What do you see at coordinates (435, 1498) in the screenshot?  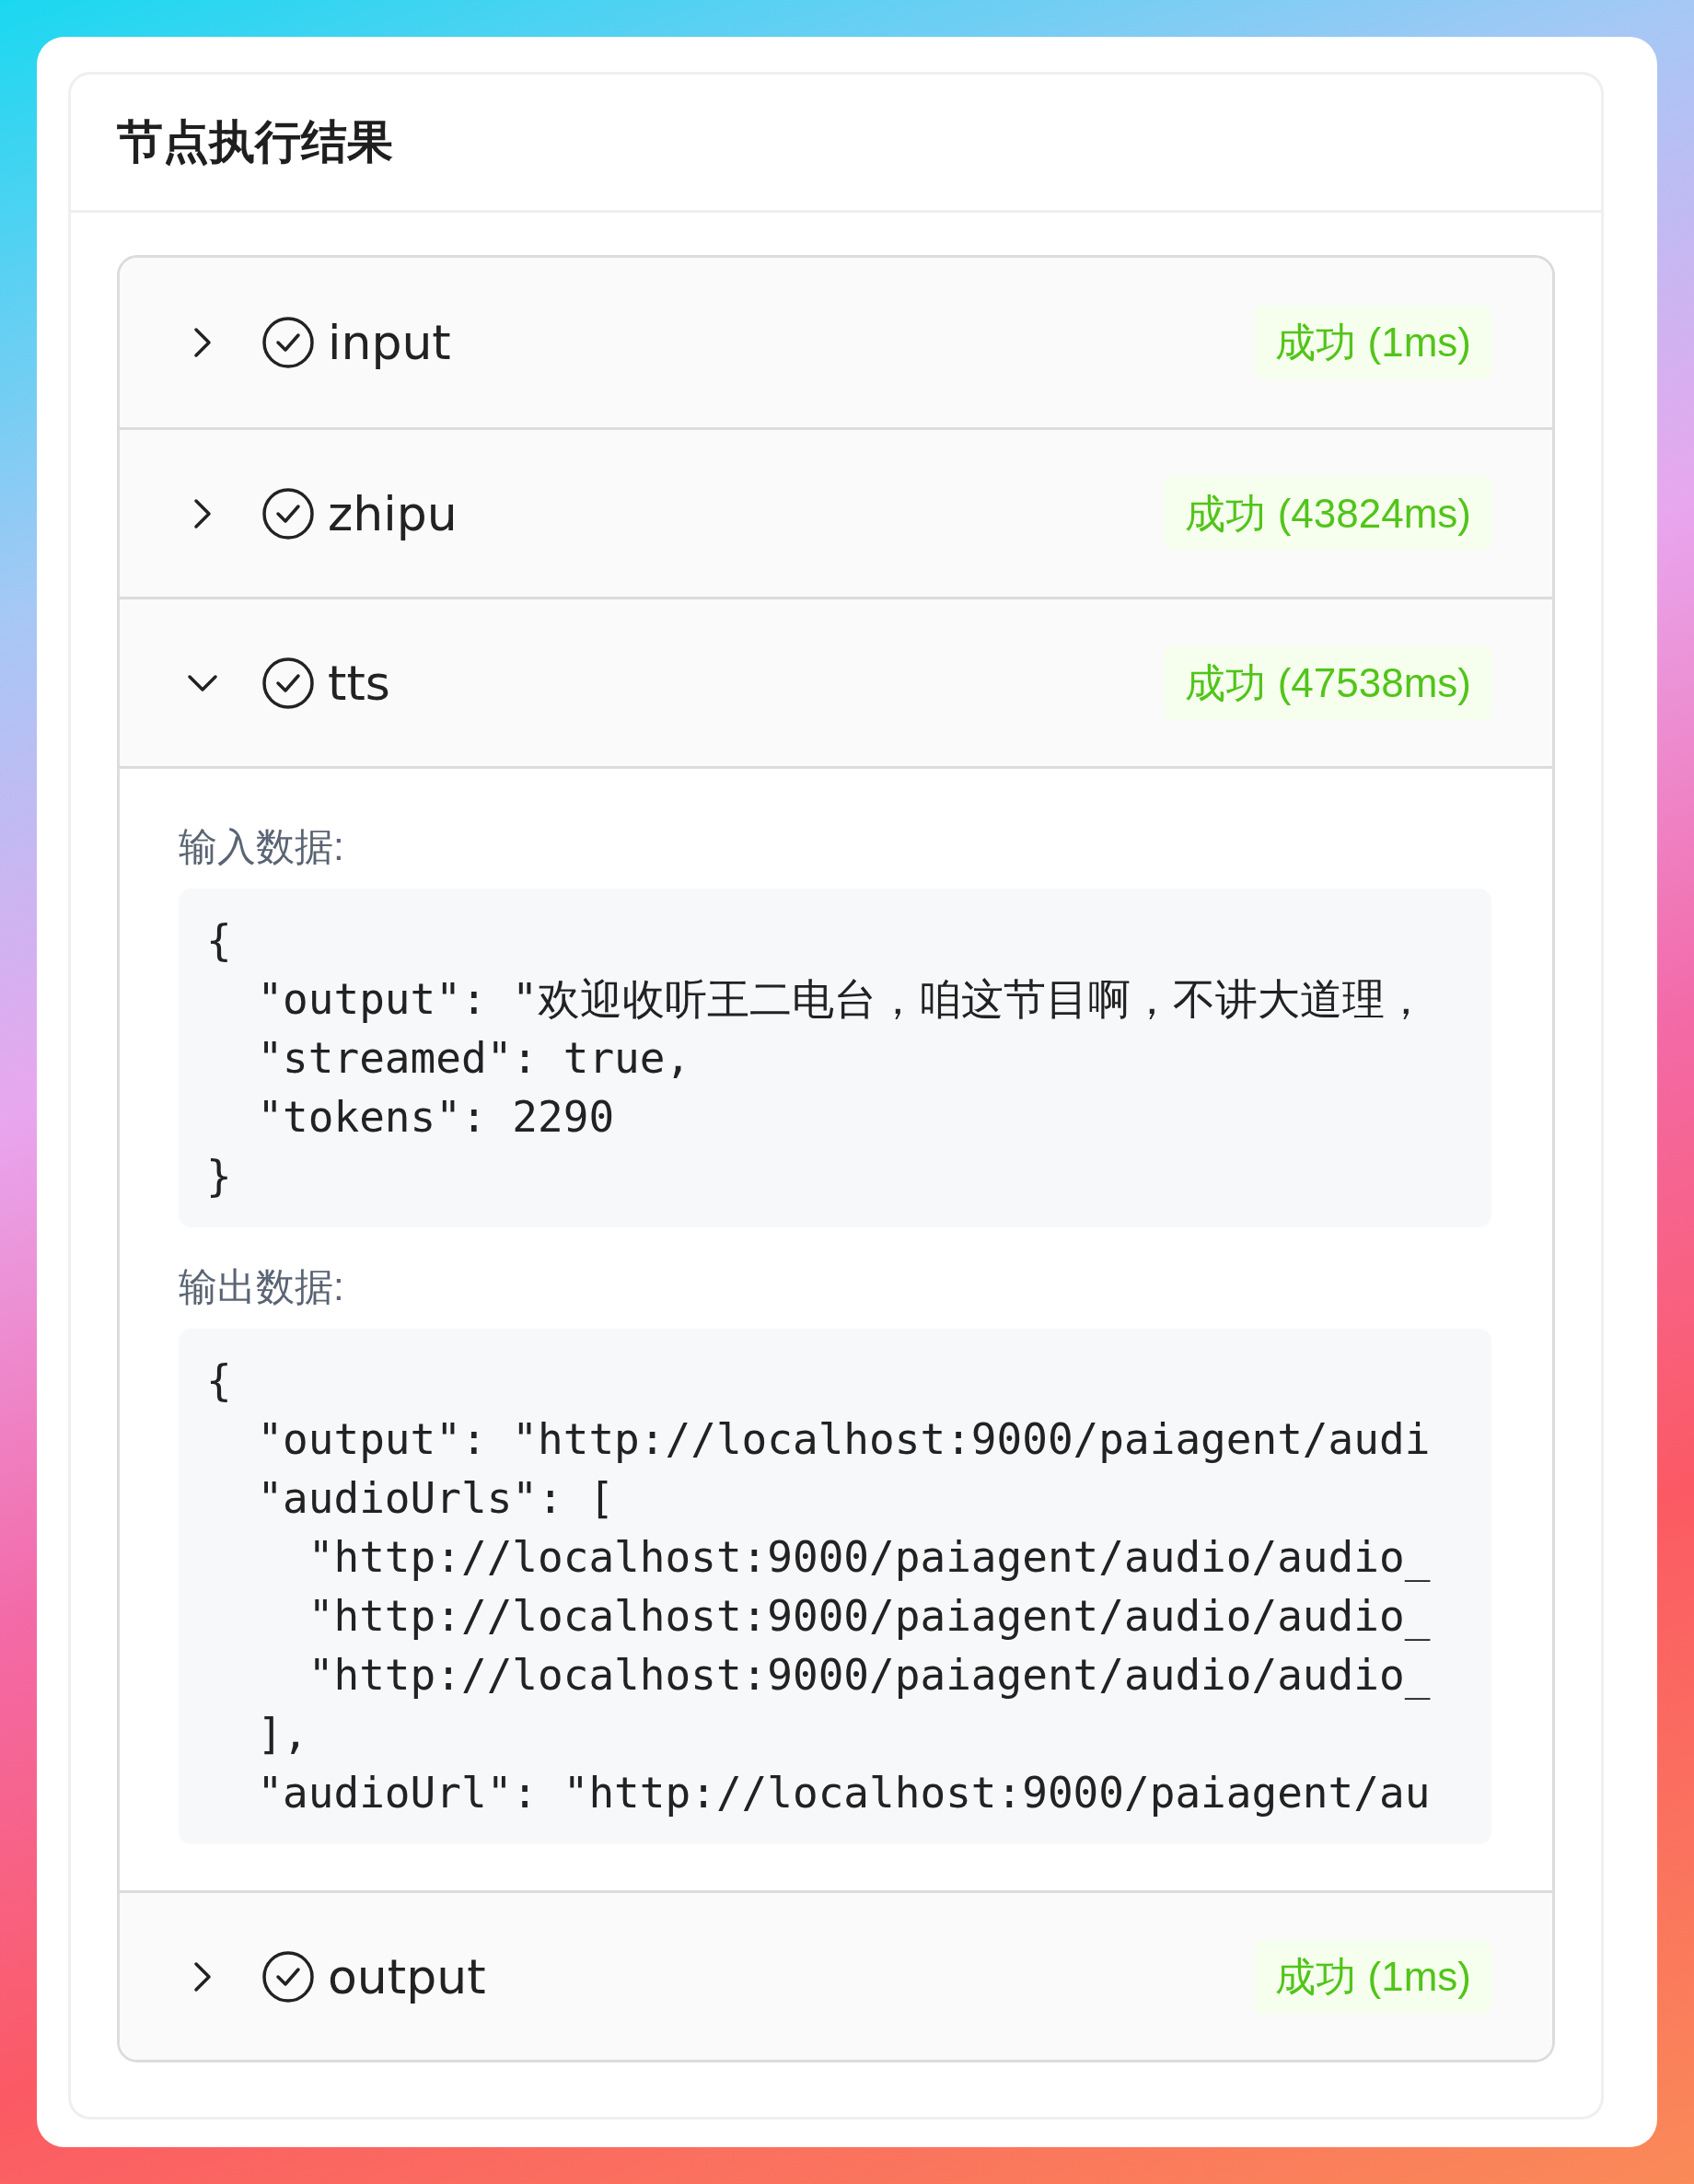 I see `code-line: "audioUrls": [` at bounding box center [435, 1498].